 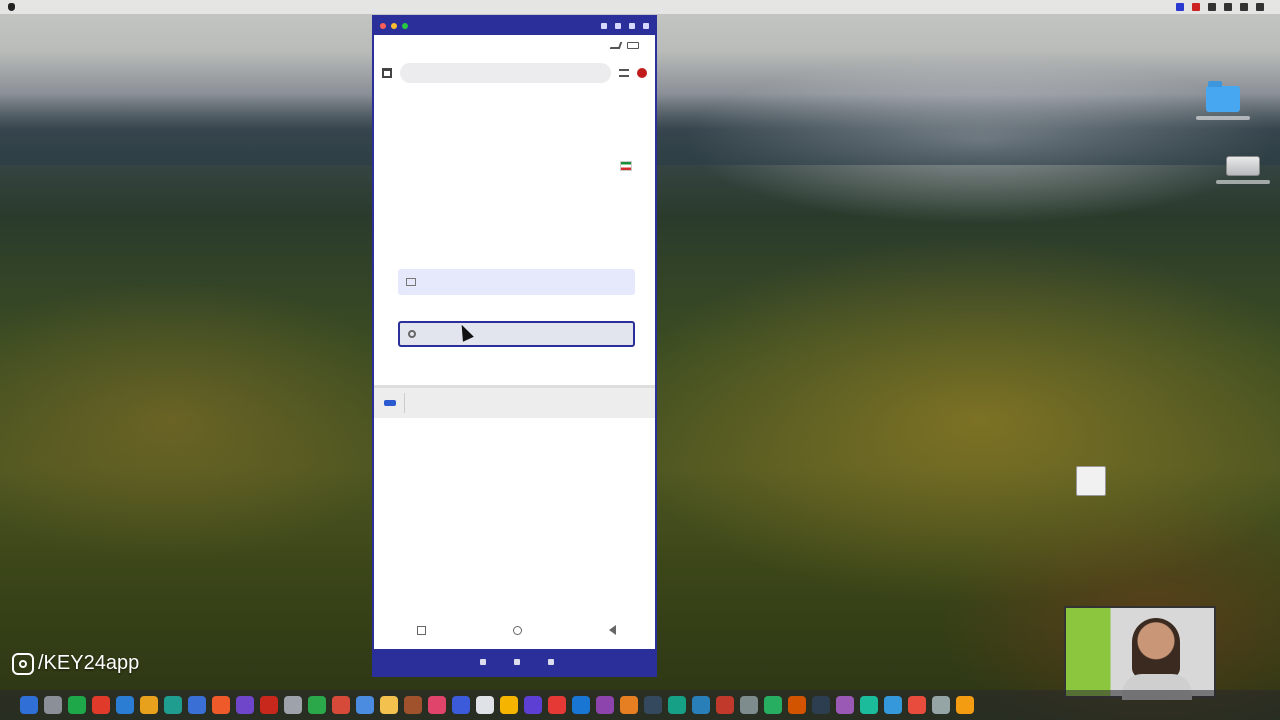 What do you see at coordinates (514, 427) in the screenshot?
I see `autofill-title` at bounding box center [514, 427].